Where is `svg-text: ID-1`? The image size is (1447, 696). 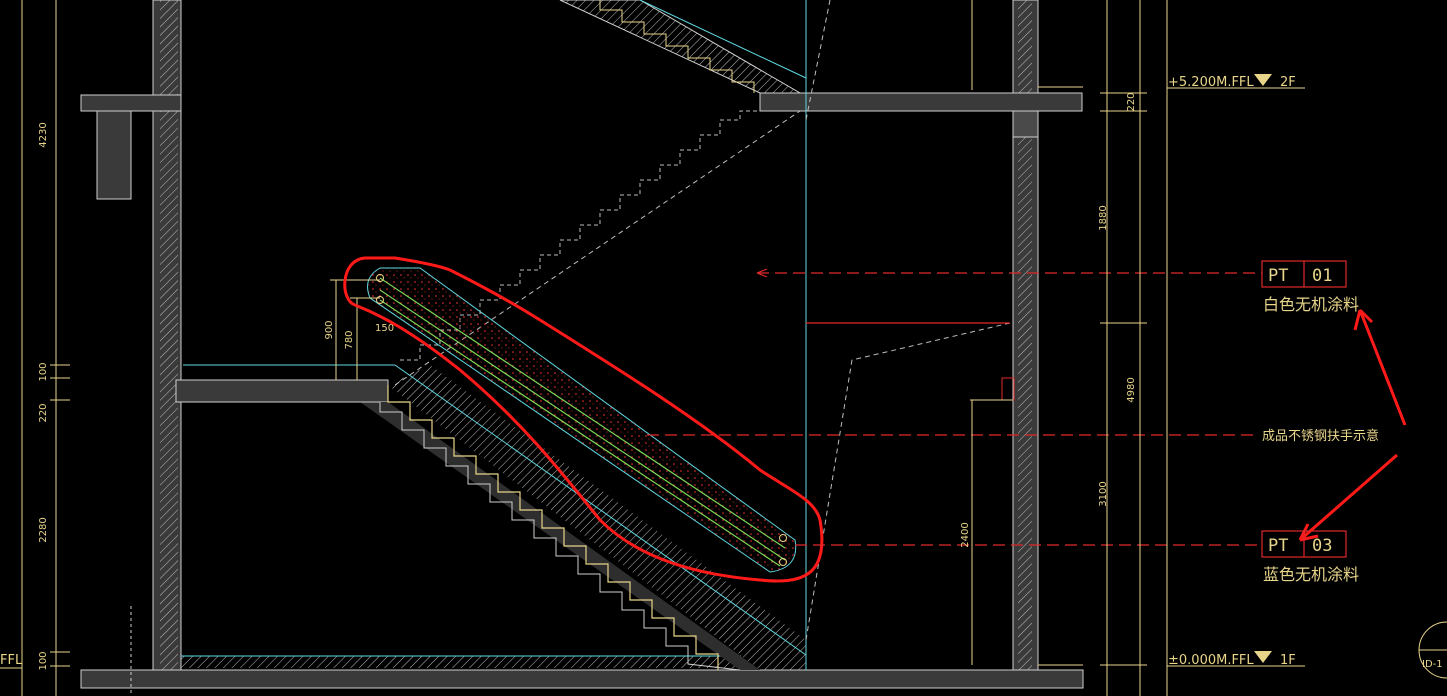 svg-text: ID-1 is located at coordinates (1432, 664).